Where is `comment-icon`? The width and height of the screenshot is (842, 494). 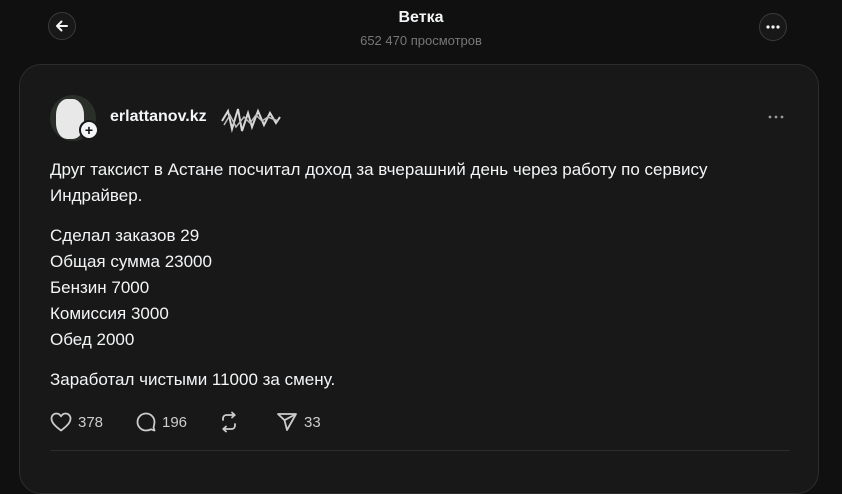 comment-icon is located at coordinates (146, 422).